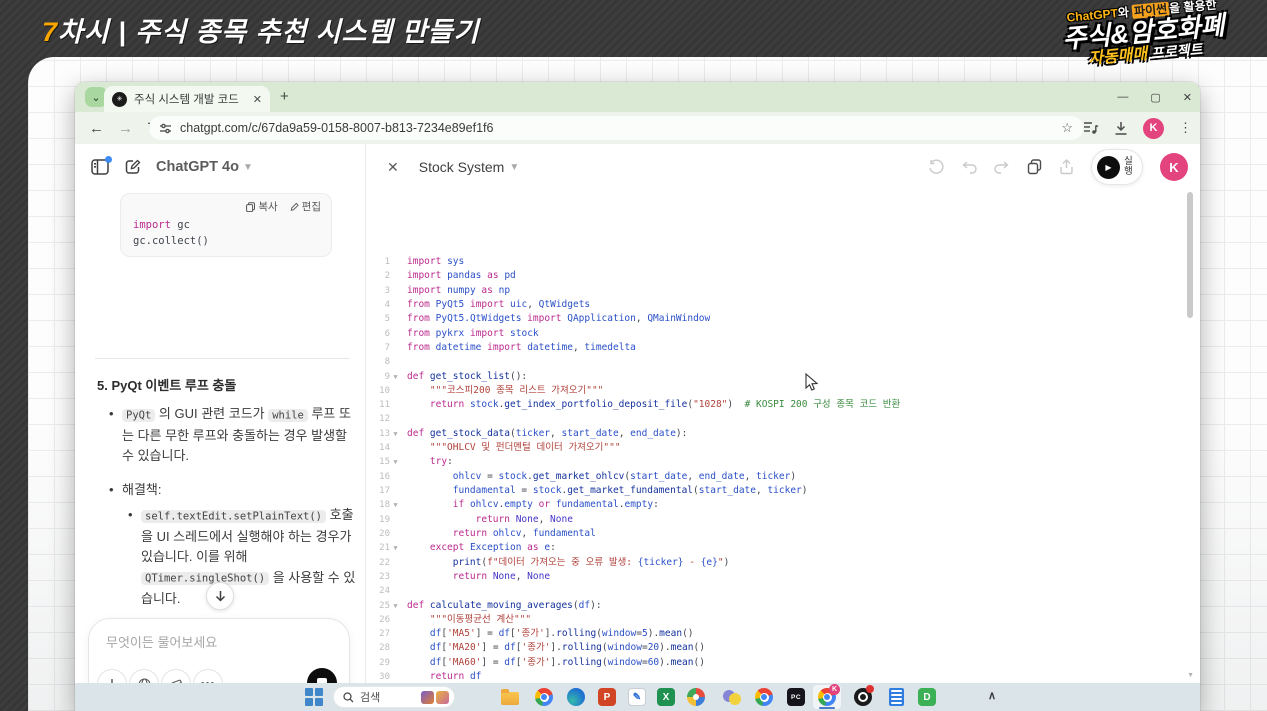 Image resolution: width=1267 pixels, height=711 pixels. What do you see at coordinates (576, 697) in the screenshot?
I see `edge-icon` at bounding box center [576, 697].